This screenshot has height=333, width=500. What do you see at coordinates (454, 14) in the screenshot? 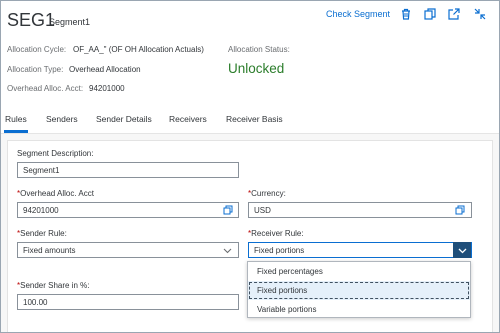
I see `share-icon` at bounding box center [454, 14].